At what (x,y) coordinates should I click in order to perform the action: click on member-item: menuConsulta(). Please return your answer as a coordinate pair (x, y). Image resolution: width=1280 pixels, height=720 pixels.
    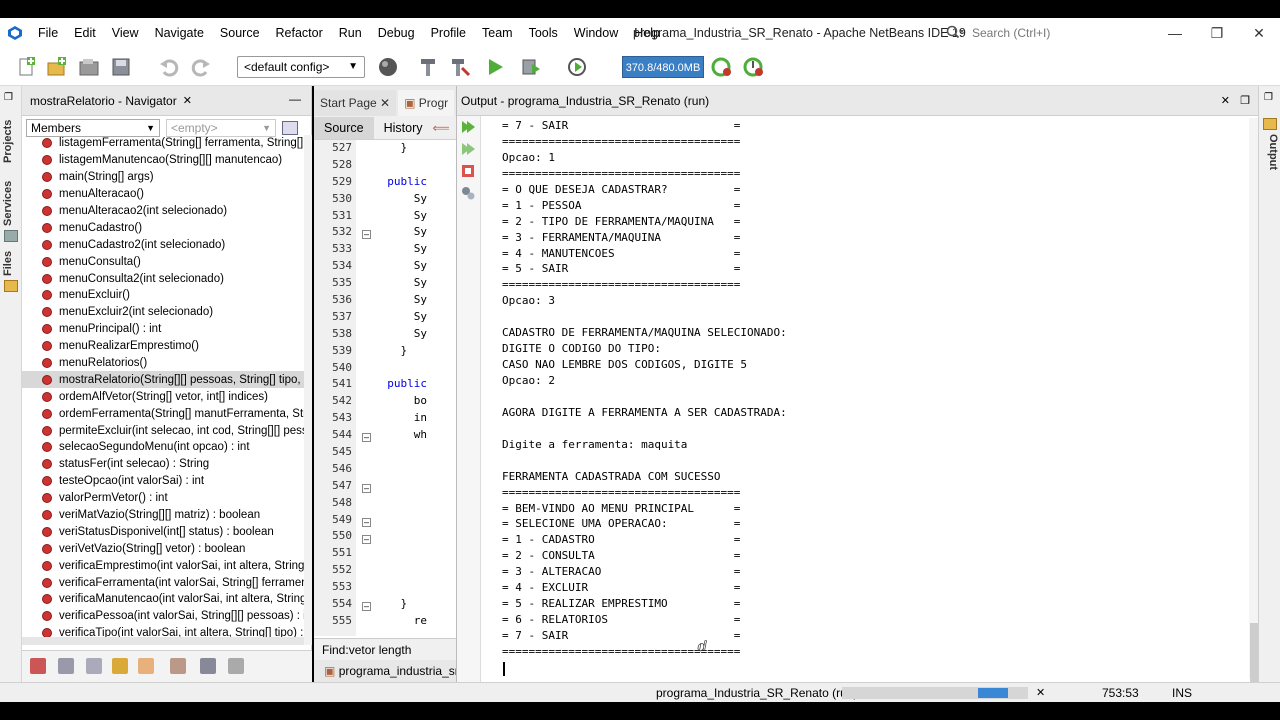
    Looking at the image, I should click on (163, 261).